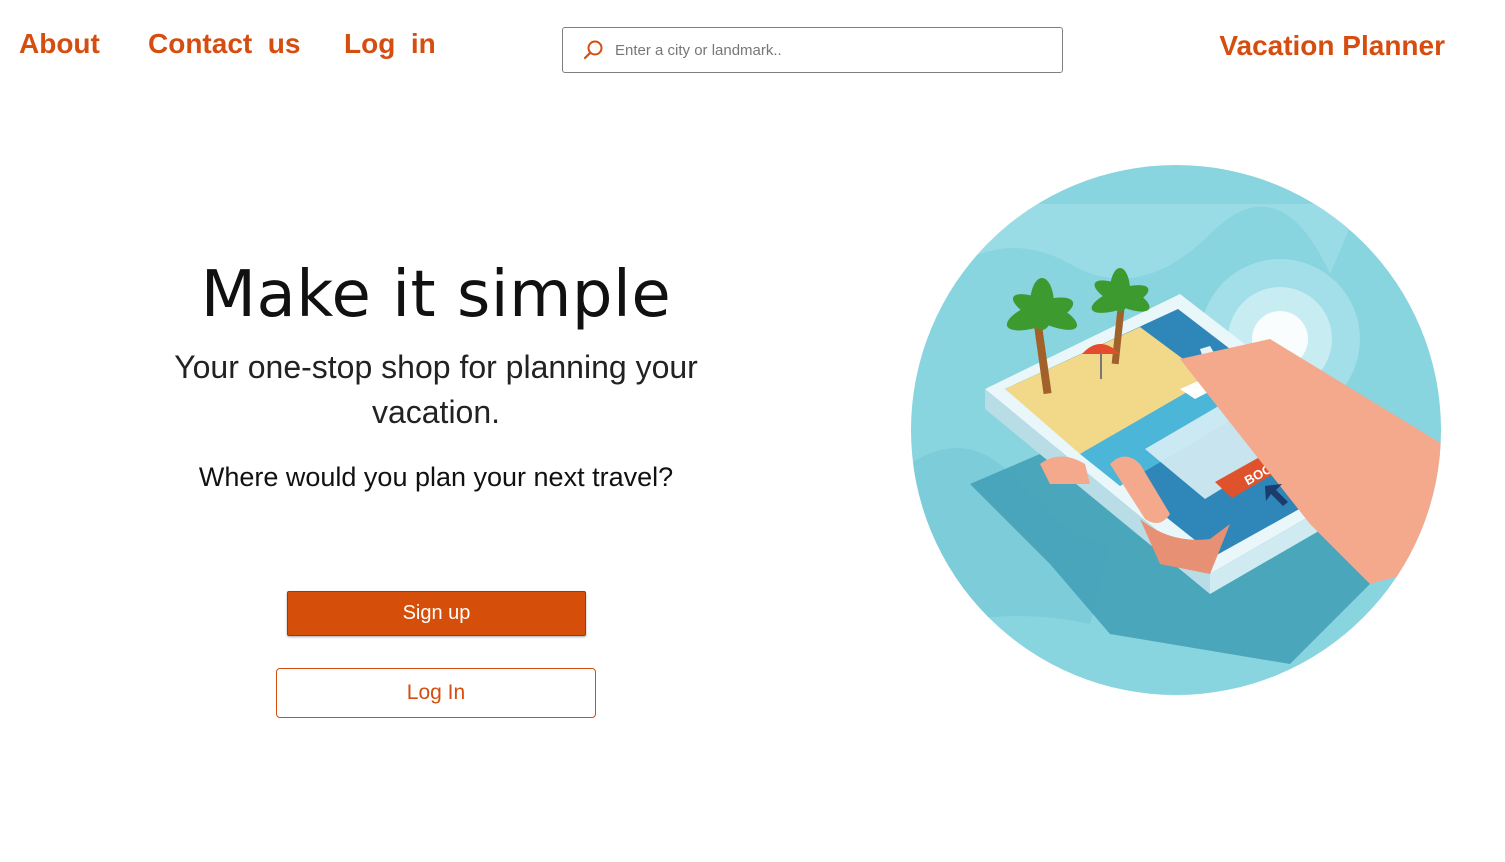 Image resolution: width=1505 pixels, height=862 pixels. What do you see at coordinates (838, 50) in the screenshot?
I see `search-input` at bounding box center [838, 50].